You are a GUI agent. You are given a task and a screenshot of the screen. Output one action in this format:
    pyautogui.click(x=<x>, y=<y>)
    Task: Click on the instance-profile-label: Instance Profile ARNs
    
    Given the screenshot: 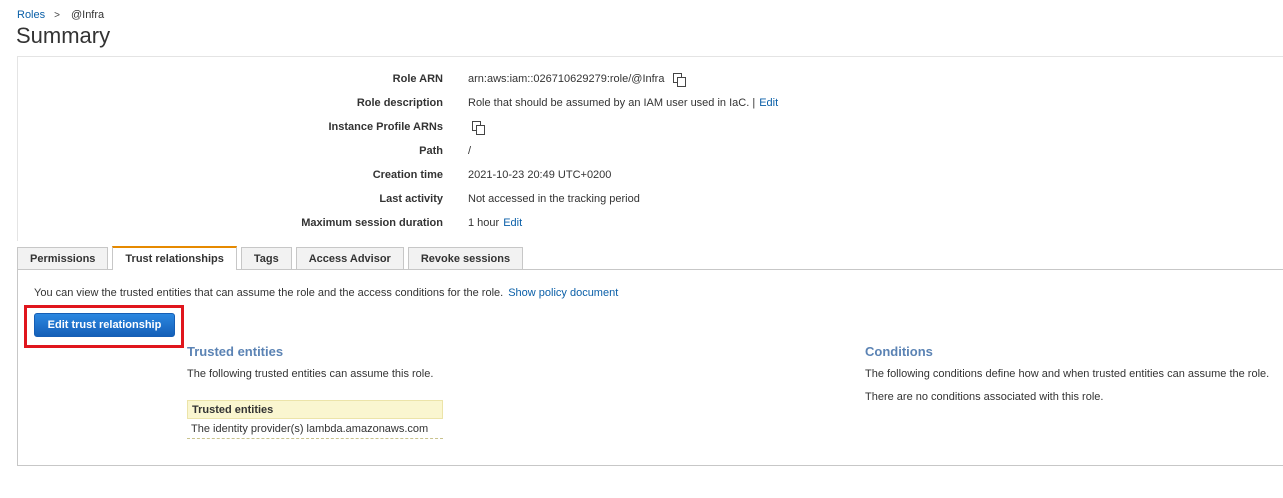 What is the action you would take?
    pyautogui.click(x=385, y=127)
    